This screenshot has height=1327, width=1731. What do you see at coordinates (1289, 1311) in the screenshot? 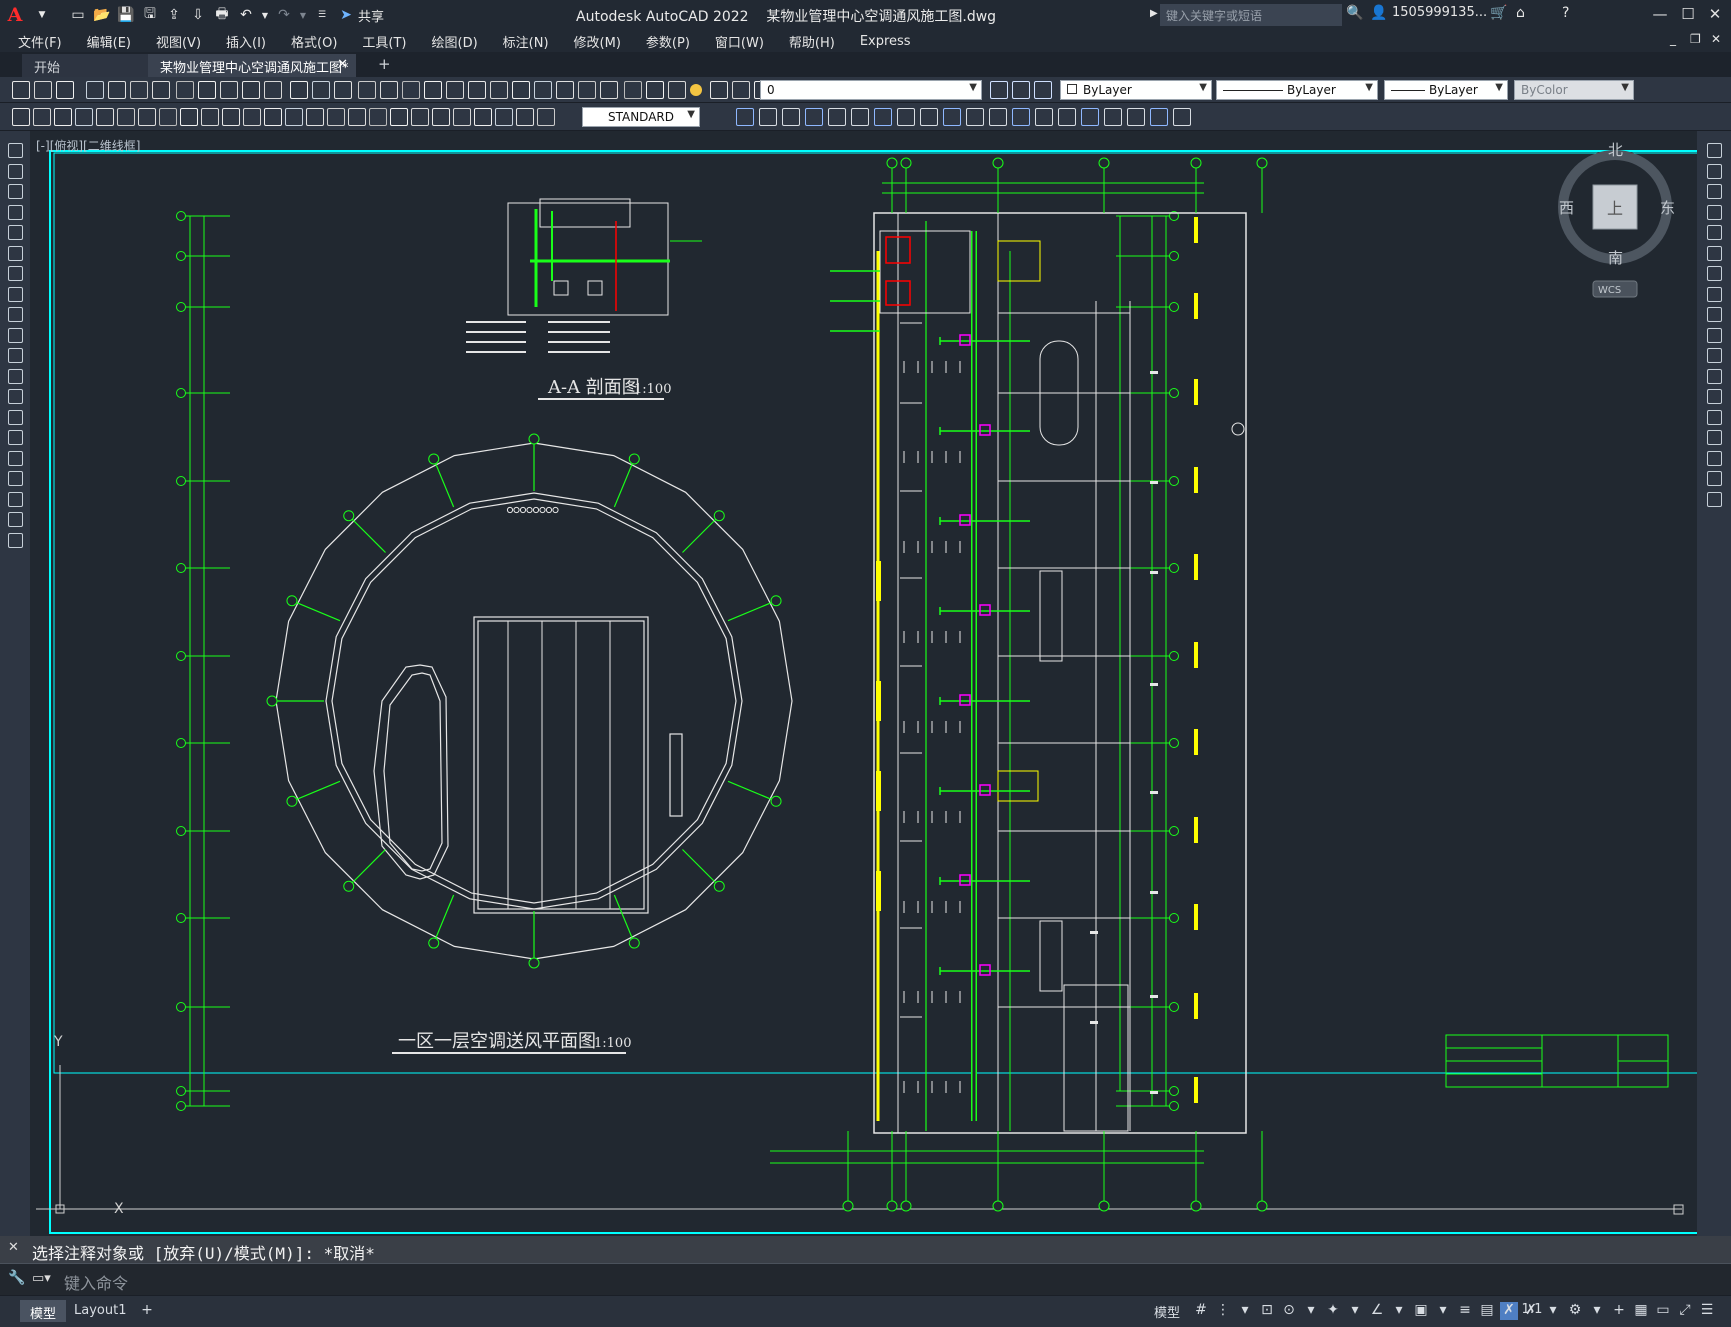
I see `status-toggle-icon: ⊙` at bounding box center [1289, 1311].